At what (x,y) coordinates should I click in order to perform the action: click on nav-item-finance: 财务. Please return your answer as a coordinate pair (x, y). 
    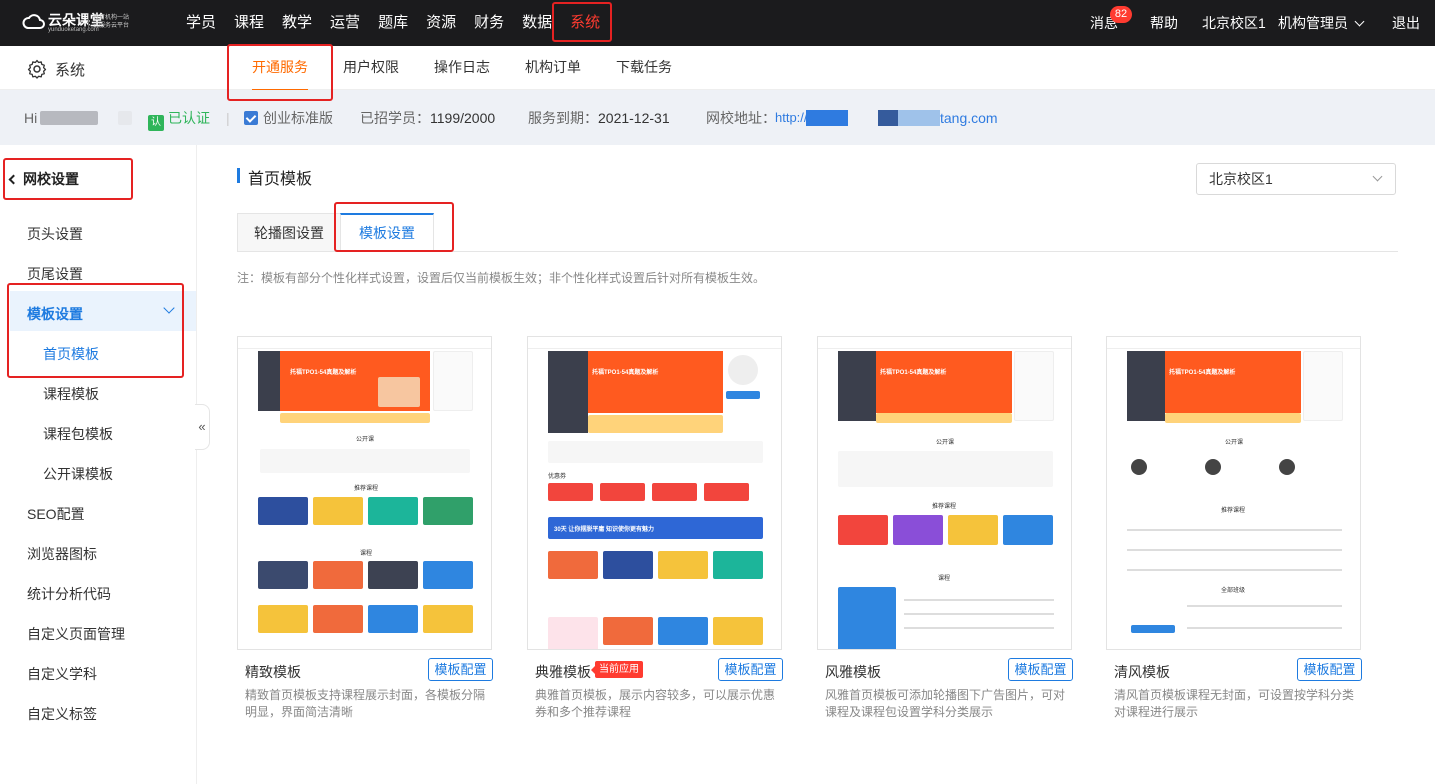
    Looking at the image, I should click on (489, 23).